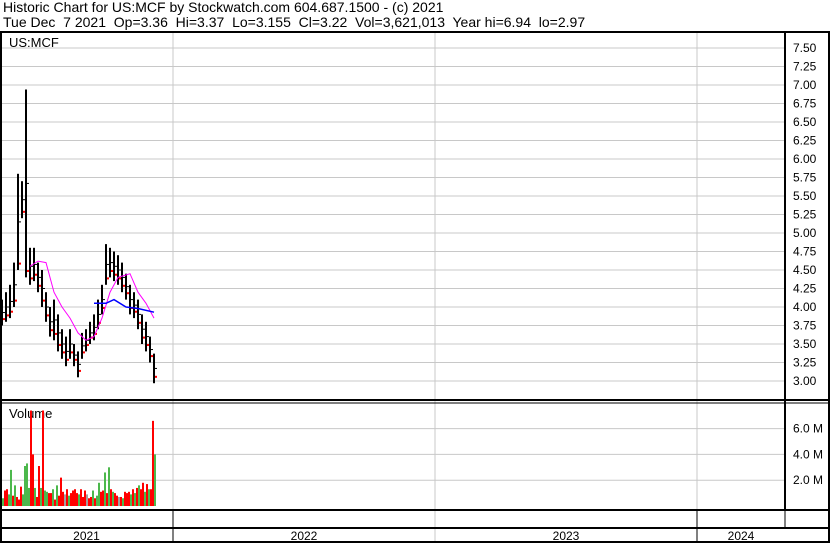 The image size is (830, 543). What do you see at coordinates (805, 252) in the screenshot?
I see `price-tick-label: 4.75` at bounding box center [805, 252].